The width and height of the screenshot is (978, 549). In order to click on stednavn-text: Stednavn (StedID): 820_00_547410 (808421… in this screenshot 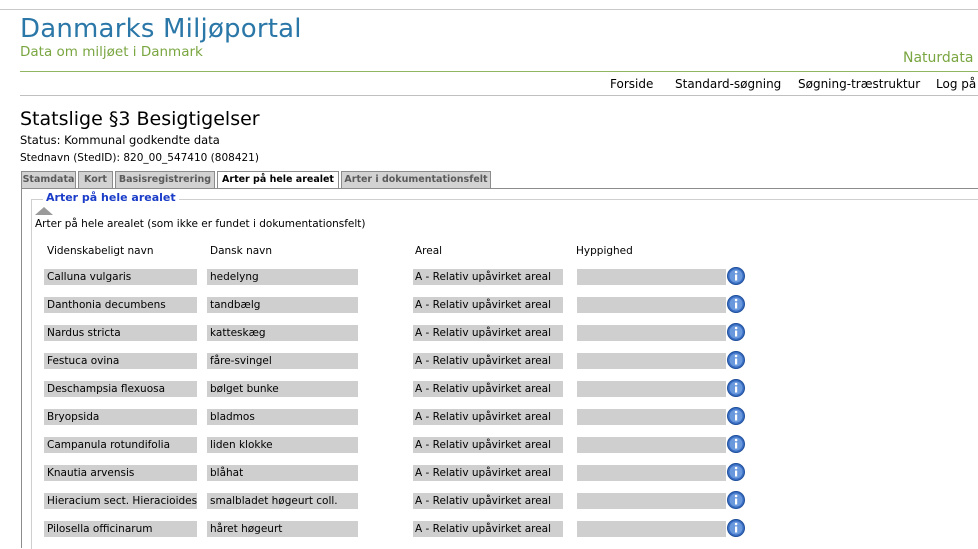, I will do `click(139, 158)`.